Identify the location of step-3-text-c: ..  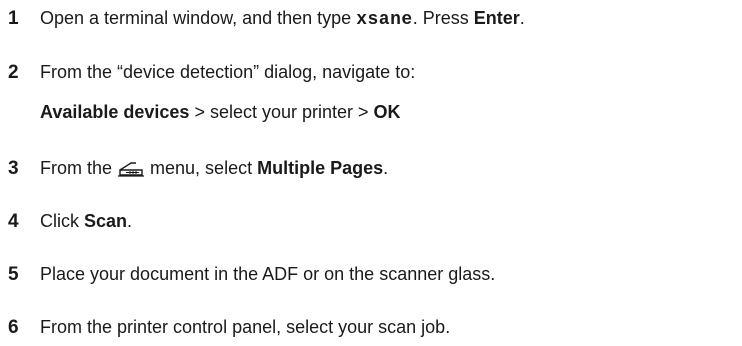
(386, 168).